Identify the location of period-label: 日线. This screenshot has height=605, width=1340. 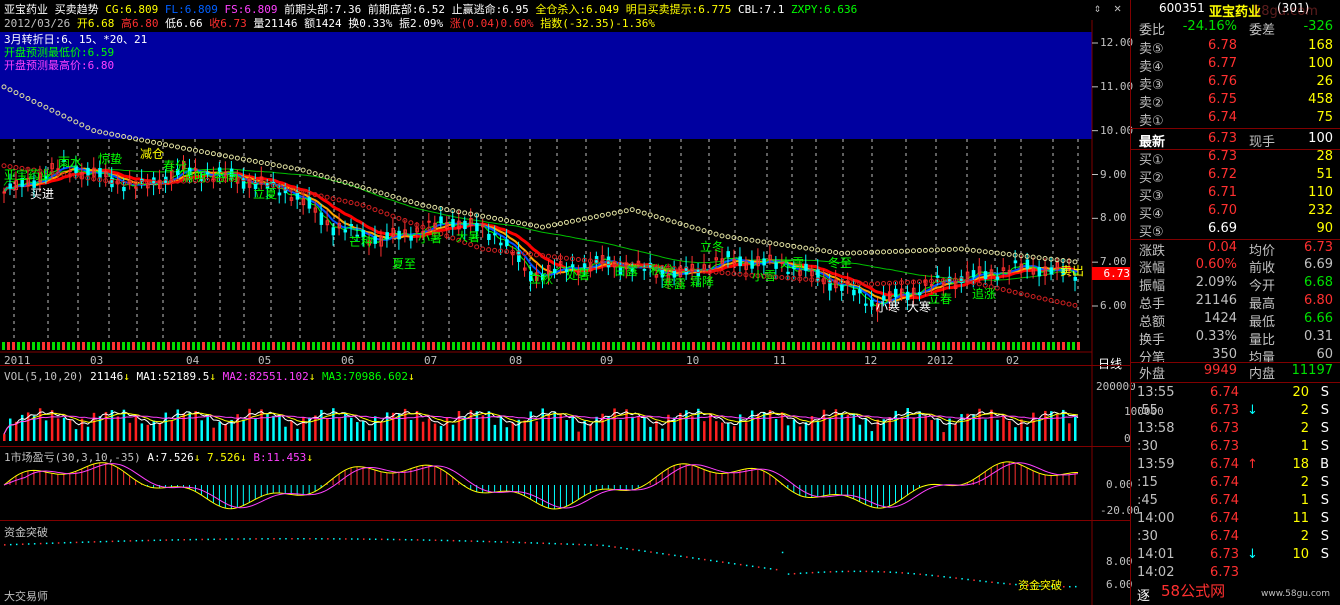
(1110, 363).